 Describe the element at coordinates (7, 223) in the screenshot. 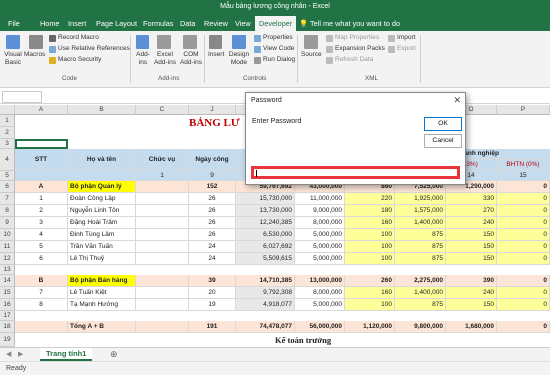

I see `row-header: 9` at that location.